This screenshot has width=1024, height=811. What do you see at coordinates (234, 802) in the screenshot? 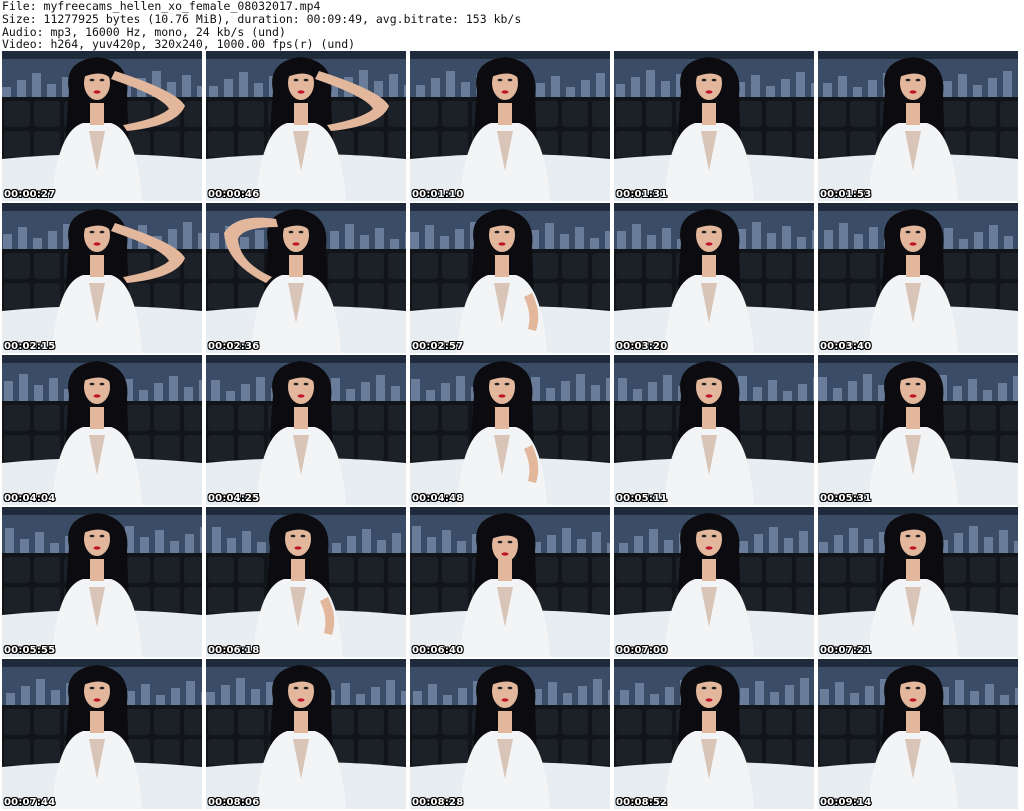
I see `thumbnail-timestamp: 00:08:06` at bounding box center [234, 802].